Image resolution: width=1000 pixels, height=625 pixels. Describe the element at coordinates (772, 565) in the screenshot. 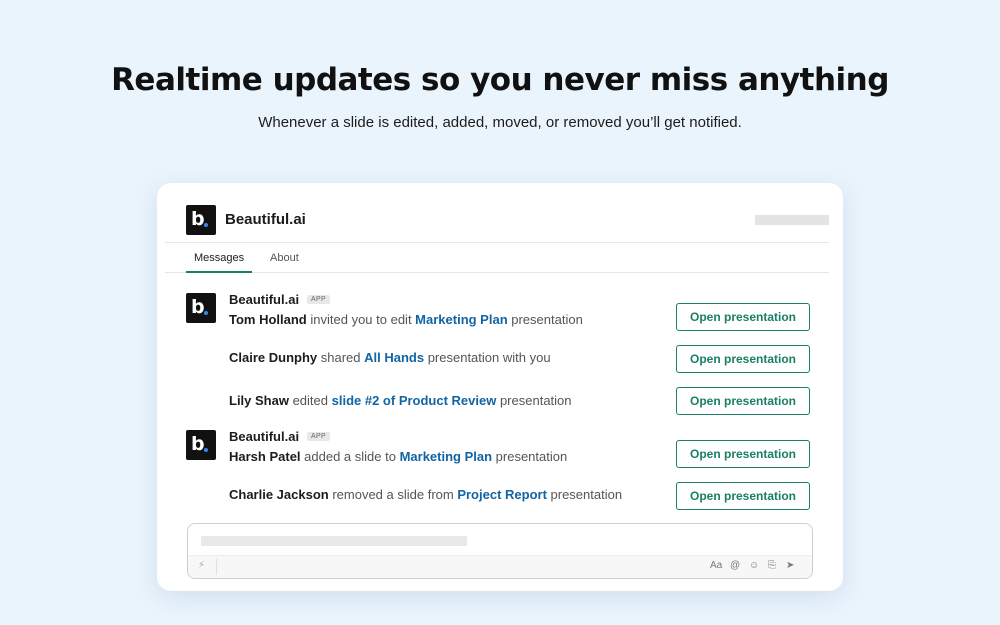

I see `attachment-icon: ⎘` at that location.